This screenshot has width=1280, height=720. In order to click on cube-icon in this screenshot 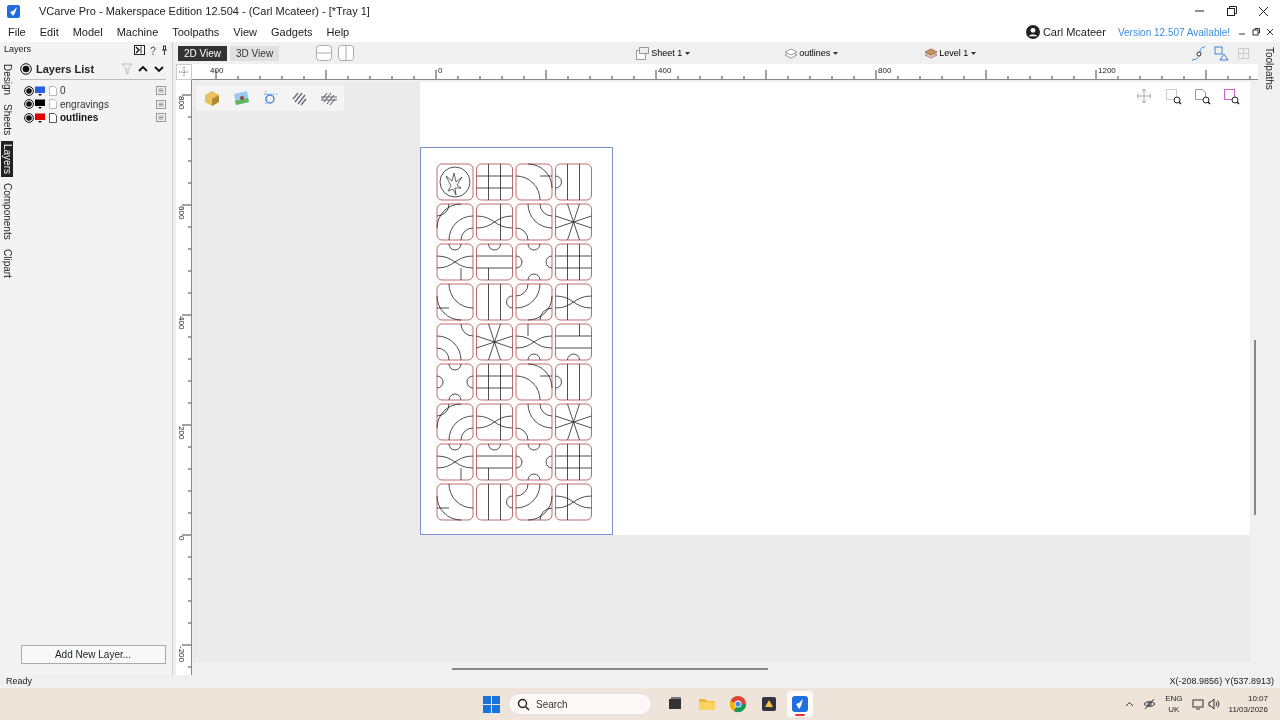, I will do `click(212, 98)`.